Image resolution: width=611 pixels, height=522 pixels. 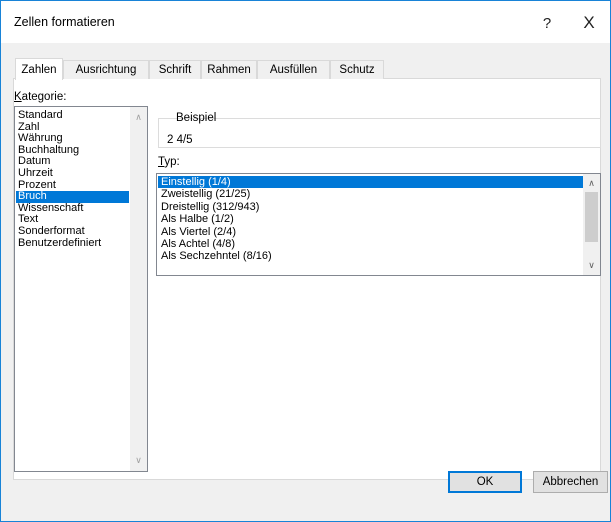 What do you see at coordinates (180, 140) in the screenshot?
I see `beispiel-value: 2 4/5` at bounding box center [180, 140].